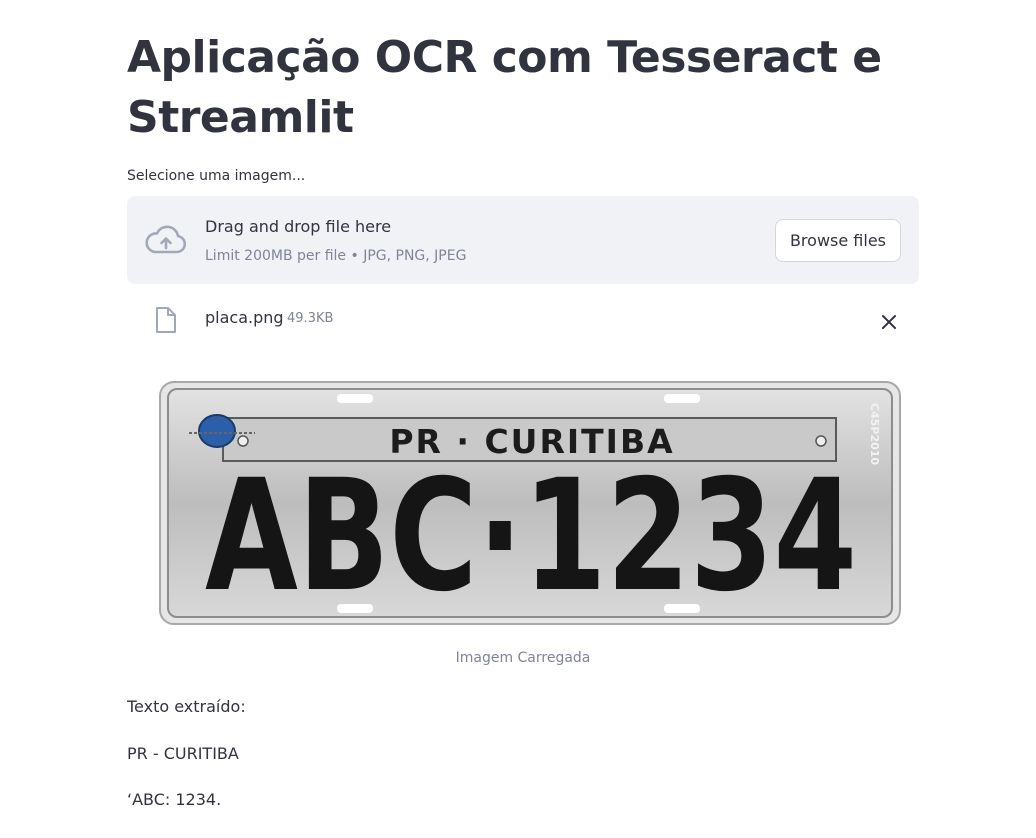  What do you see at coordinates (244, 317) in the screenshot?
I see `file-name: placa.png` at bounding box center [244, 317].